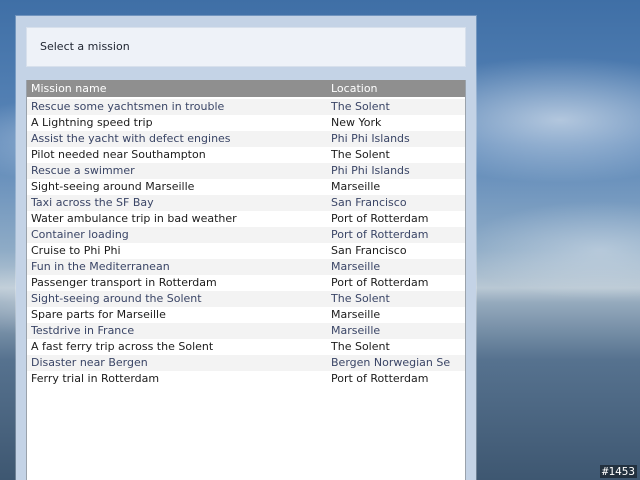  I want to click on mission-name: Sight-seeing around the Solent, so click(116, 299).